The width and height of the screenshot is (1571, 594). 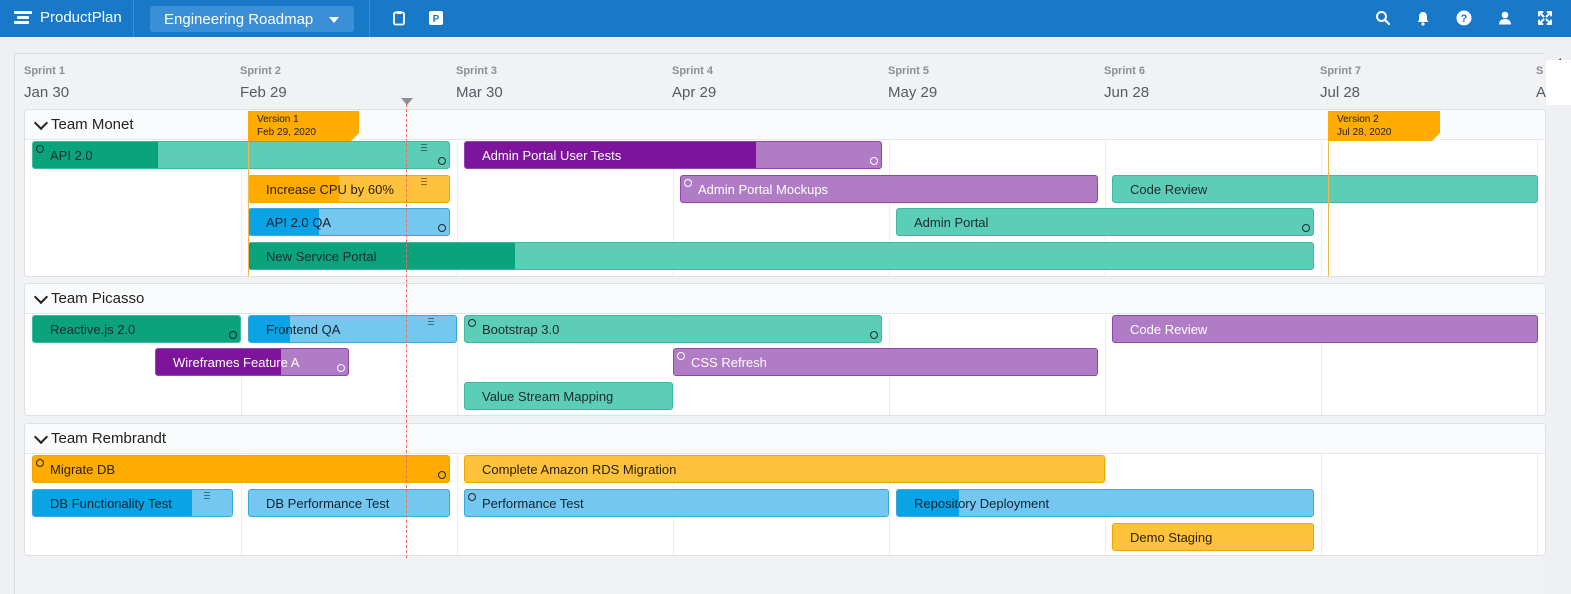 What do you see at coordinates (889, 189) in the screenshot?
I see `roadmap-bar: Admin Portal Mockups` at bounding box center [889, 189].